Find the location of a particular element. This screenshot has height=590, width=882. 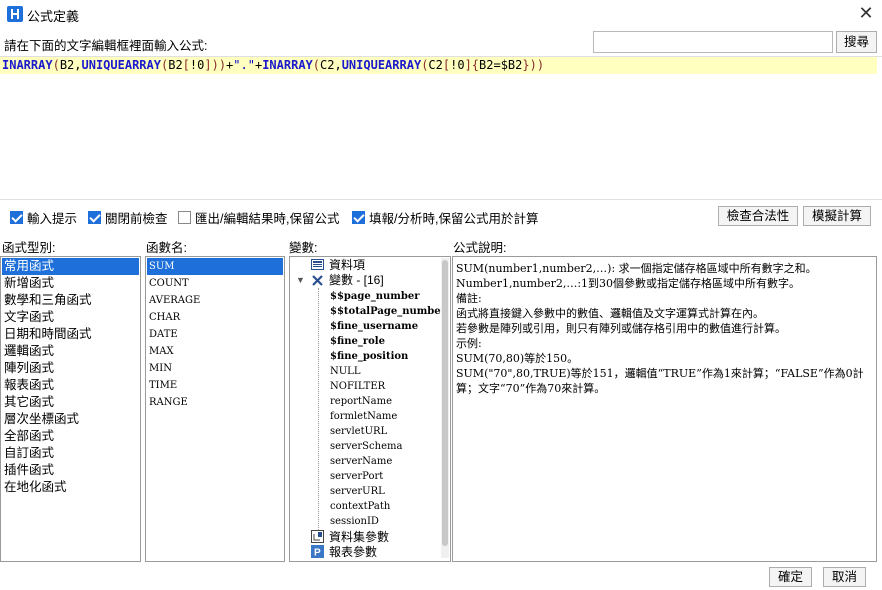

category-item: 數學和三角函式 is located at coordinates (70, 300).